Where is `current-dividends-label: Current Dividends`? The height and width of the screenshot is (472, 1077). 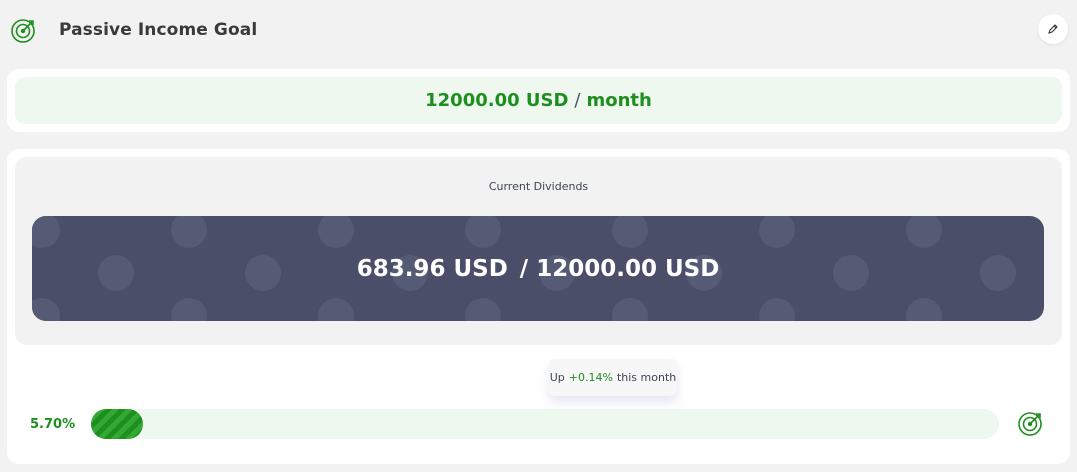
current-dividends-label: Current Dividends is located at coordinates (538, 186).